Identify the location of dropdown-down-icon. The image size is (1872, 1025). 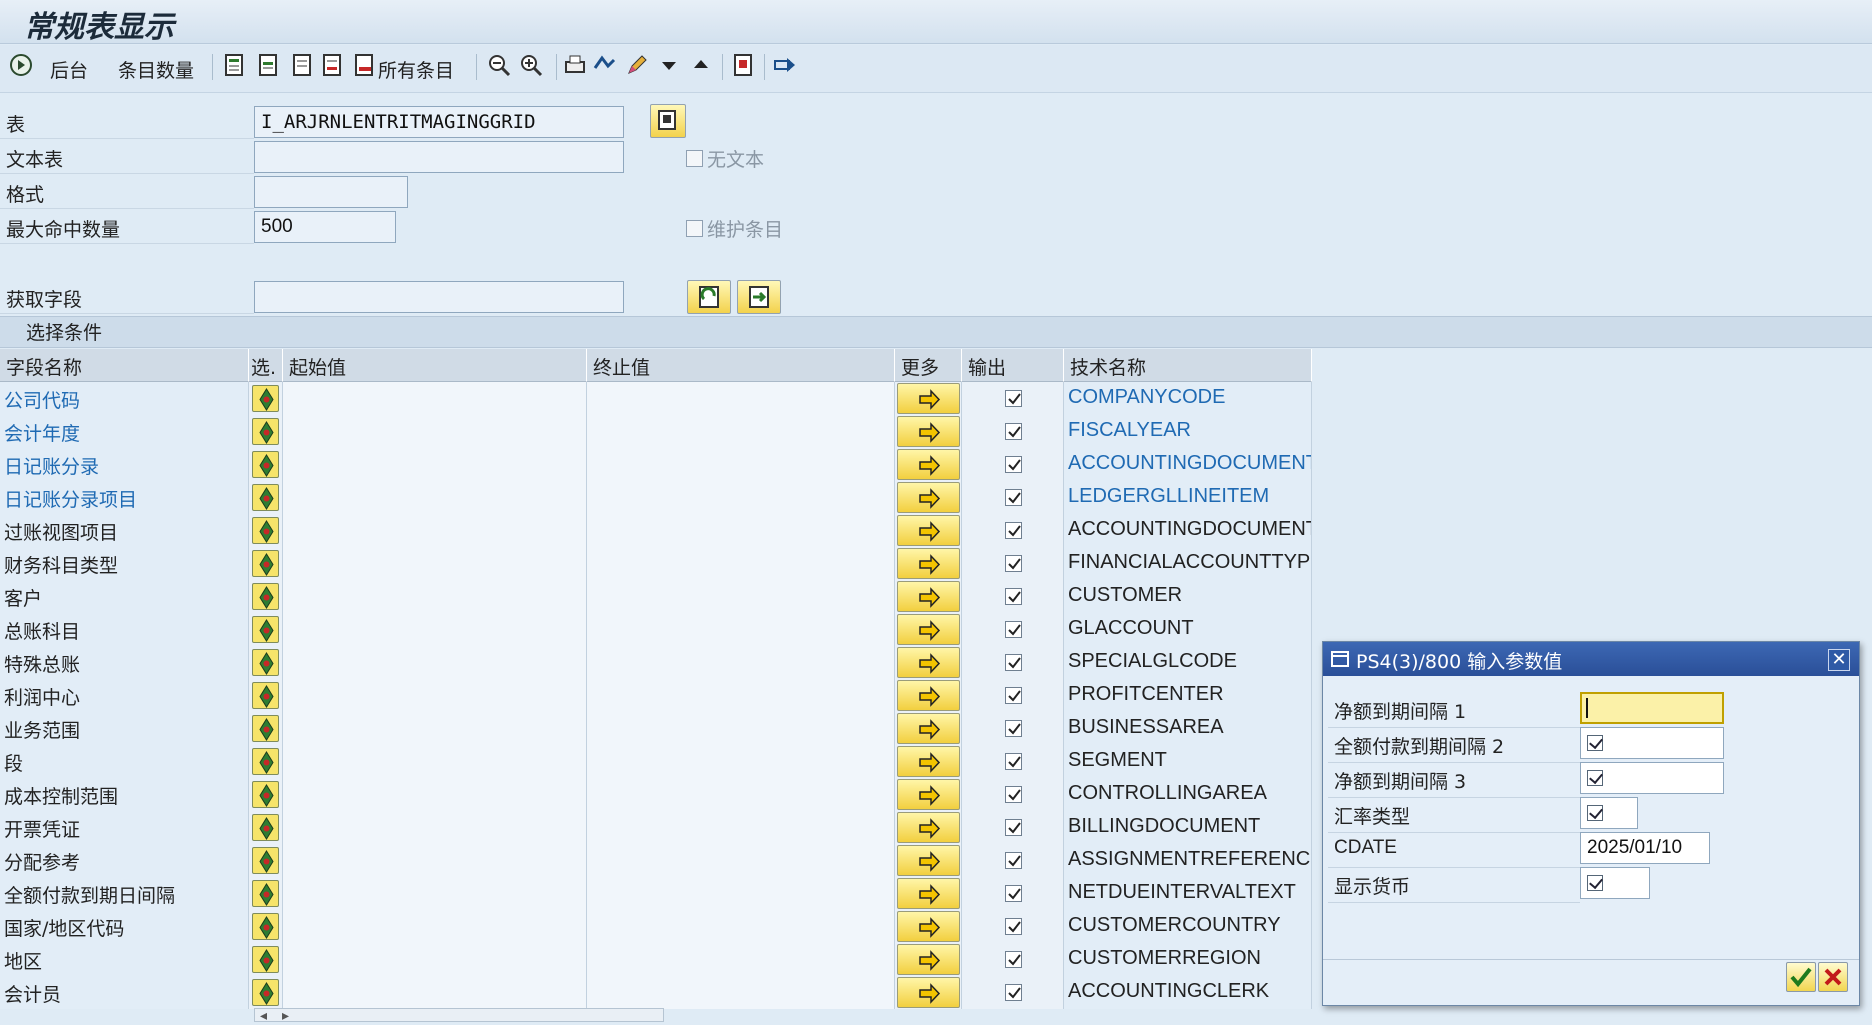
(669, 65).